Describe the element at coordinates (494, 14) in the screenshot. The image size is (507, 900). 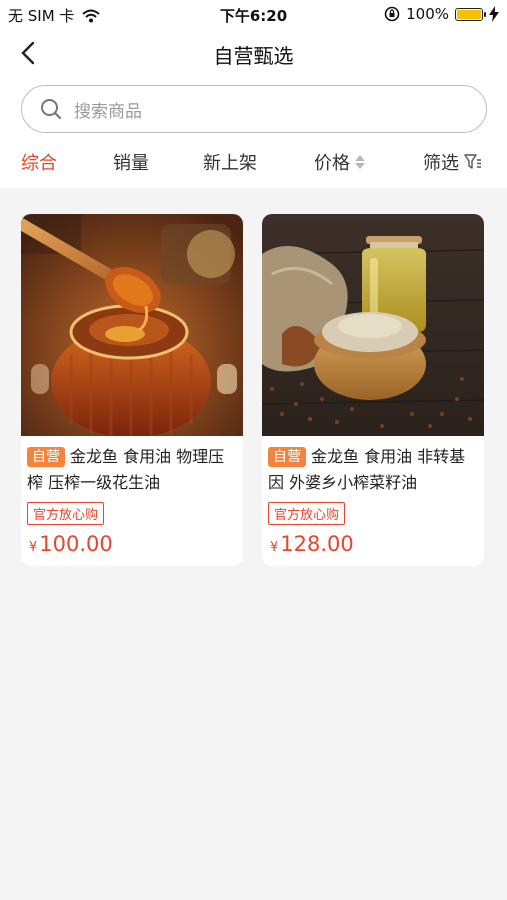
I see `charging-icon` at that location.